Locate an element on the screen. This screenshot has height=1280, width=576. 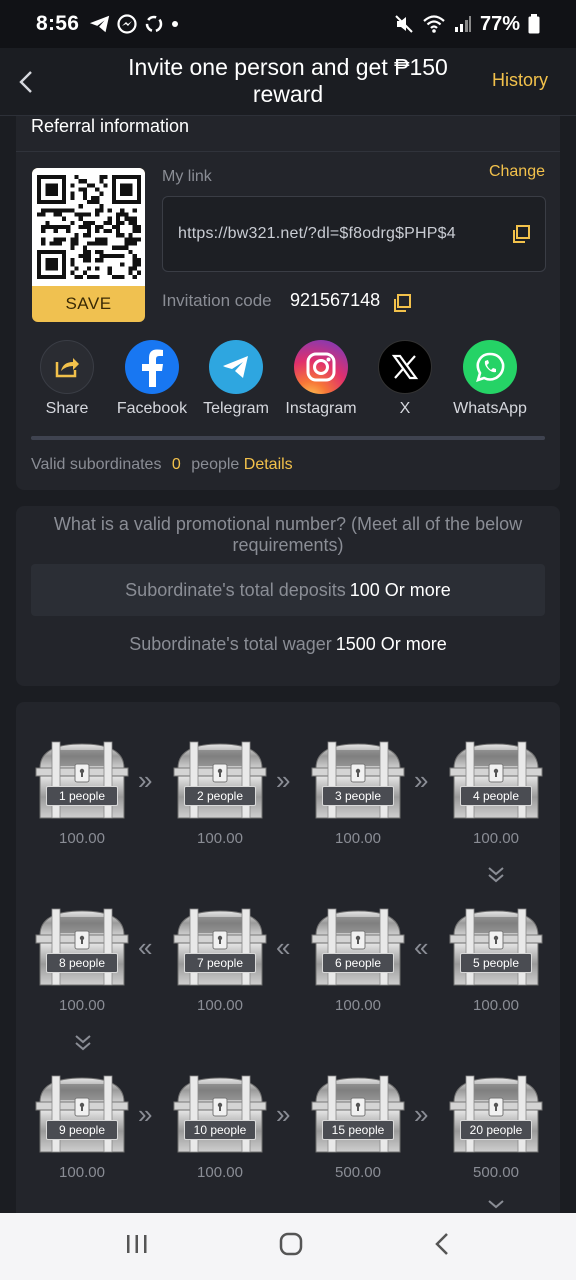
back-nav-button is located at coordinates (442, 1246).